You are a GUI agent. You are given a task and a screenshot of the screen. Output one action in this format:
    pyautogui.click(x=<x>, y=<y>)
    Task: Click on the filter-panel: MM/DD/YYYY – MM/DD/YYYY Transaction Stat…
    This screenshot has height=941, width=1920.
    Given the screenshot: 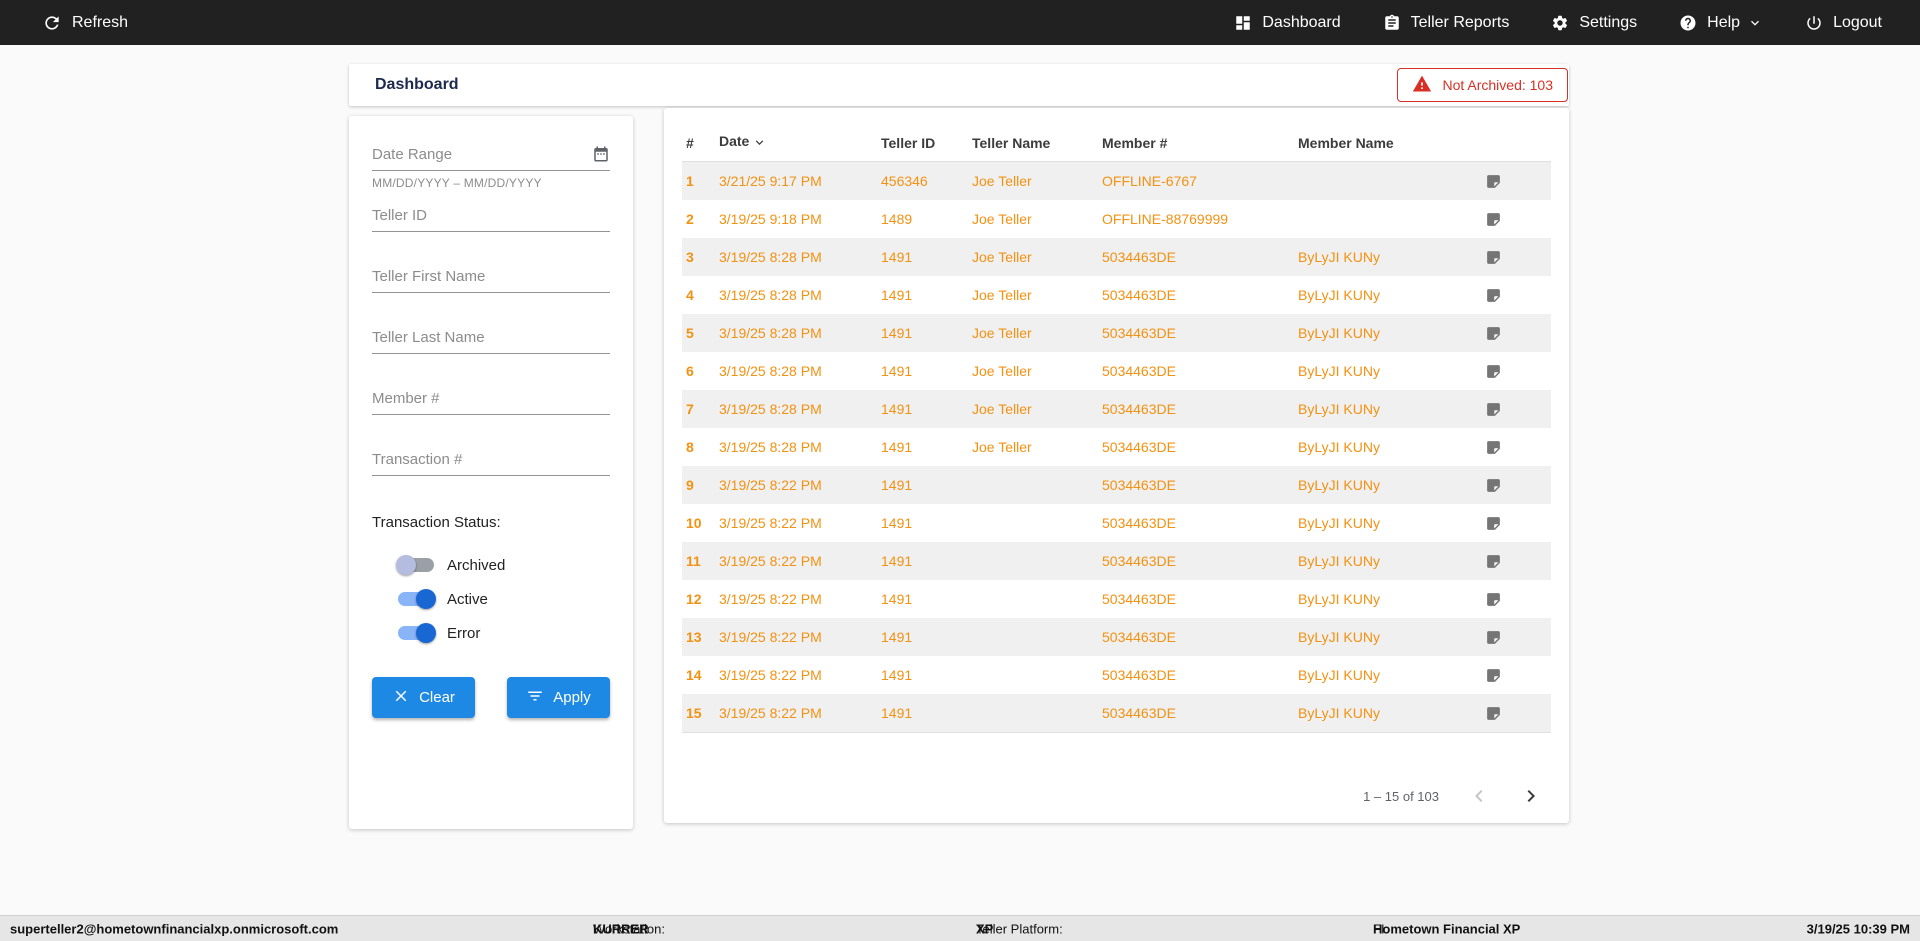 What is the action you would take?
    pyautogui.click(x=491, y=472)
    